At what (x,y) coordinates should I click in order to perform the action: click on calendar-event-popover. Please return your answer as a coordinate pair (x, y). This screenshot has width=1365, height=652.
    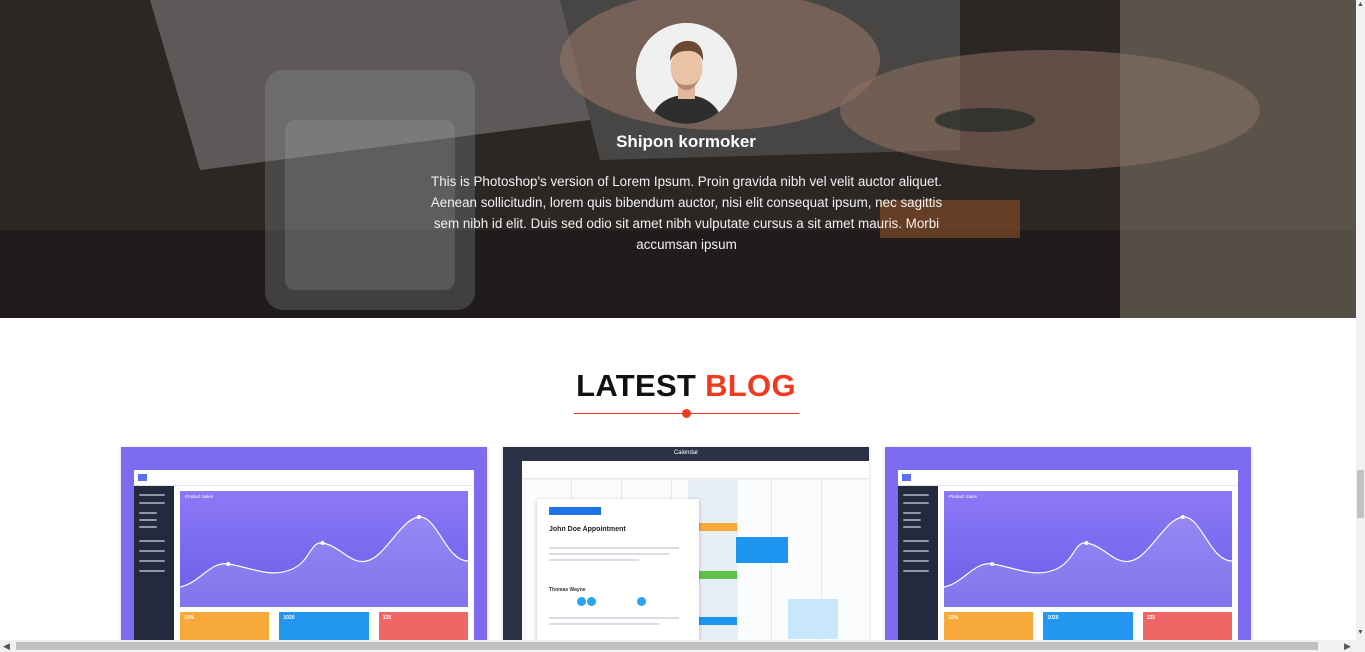
    Looking at the image, I should click on (762, 550).